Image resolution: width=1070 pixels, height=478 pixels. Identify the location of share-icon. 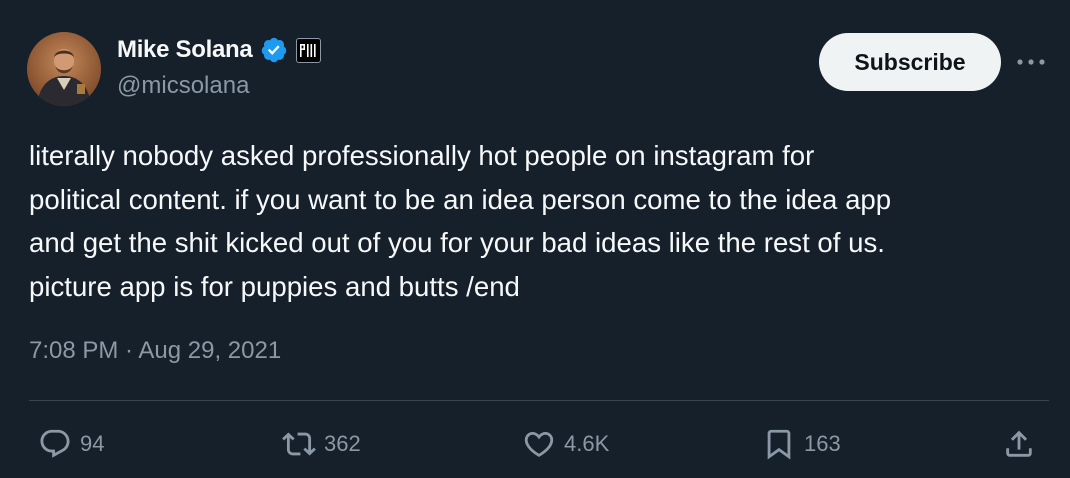
(1019, 443).